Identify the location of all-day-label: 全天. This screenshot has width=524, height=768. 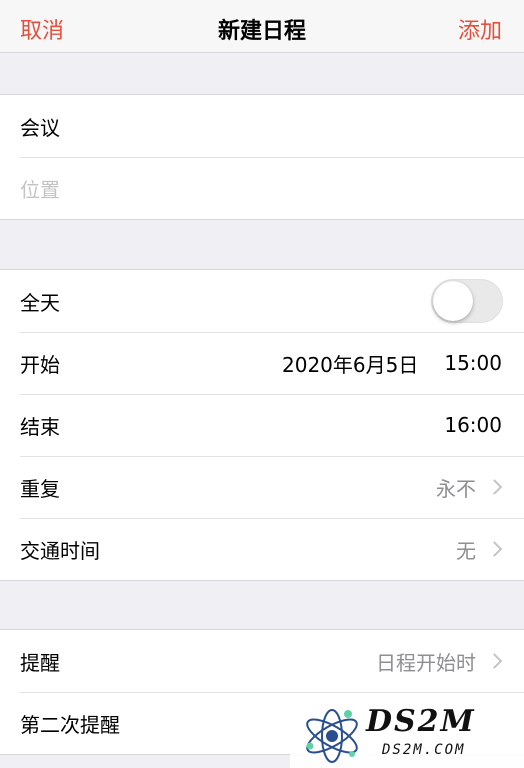
(40, 302).